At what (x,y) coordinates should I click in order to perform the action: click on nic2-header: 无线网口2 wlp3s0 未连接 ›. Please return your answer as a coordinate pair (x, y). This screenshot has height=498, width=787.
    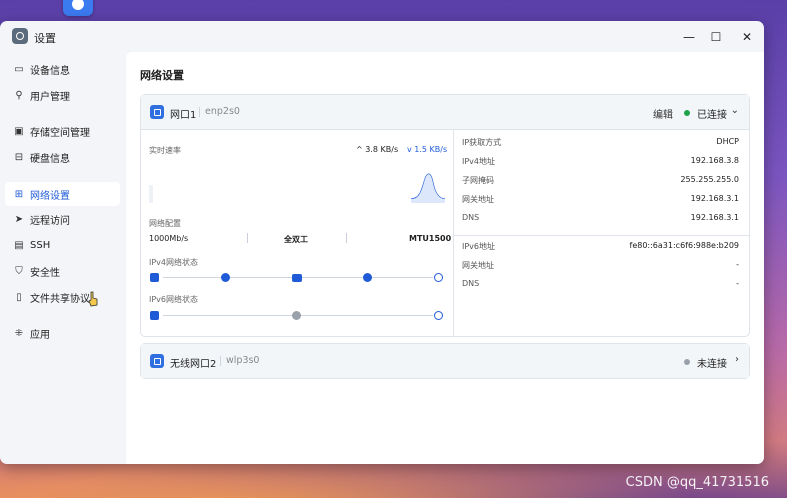
    Looking at the image, I should click on (445, 361).